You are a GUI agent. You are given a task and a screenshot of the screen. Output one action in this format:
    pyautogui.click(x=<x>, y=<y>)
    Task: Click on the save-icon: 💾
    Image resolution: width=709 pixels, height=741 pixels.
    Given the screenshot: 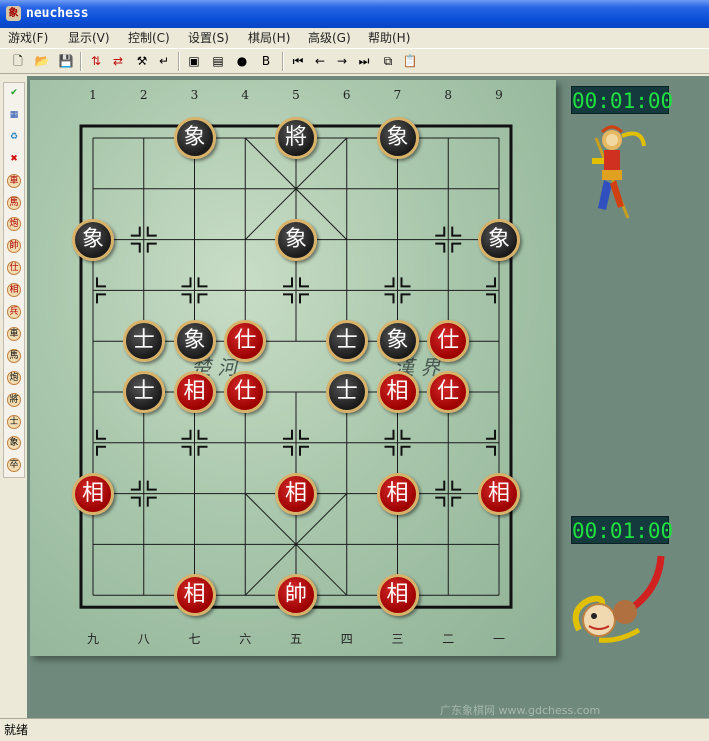 What is the action you would take?
    pyautogui.click(x=66, y=61)
    